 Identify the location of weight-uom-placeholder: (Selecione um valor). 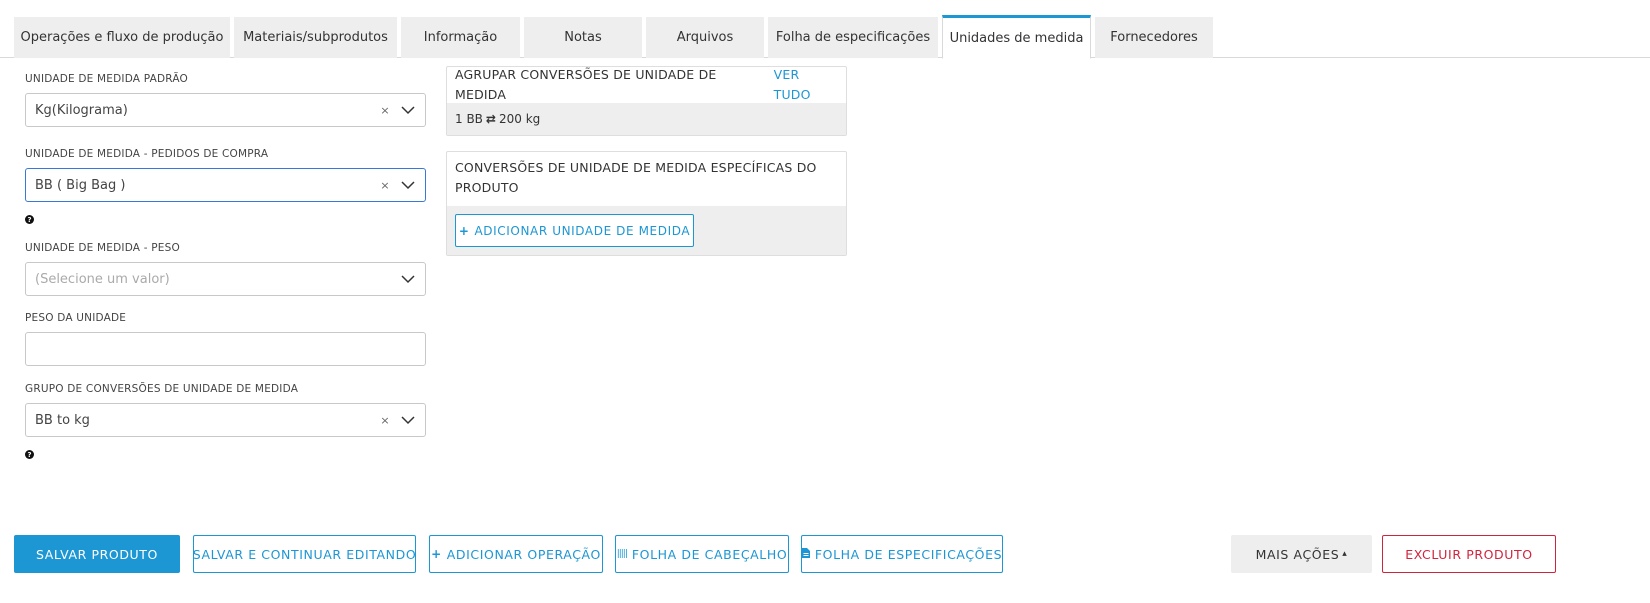
(102, 279).